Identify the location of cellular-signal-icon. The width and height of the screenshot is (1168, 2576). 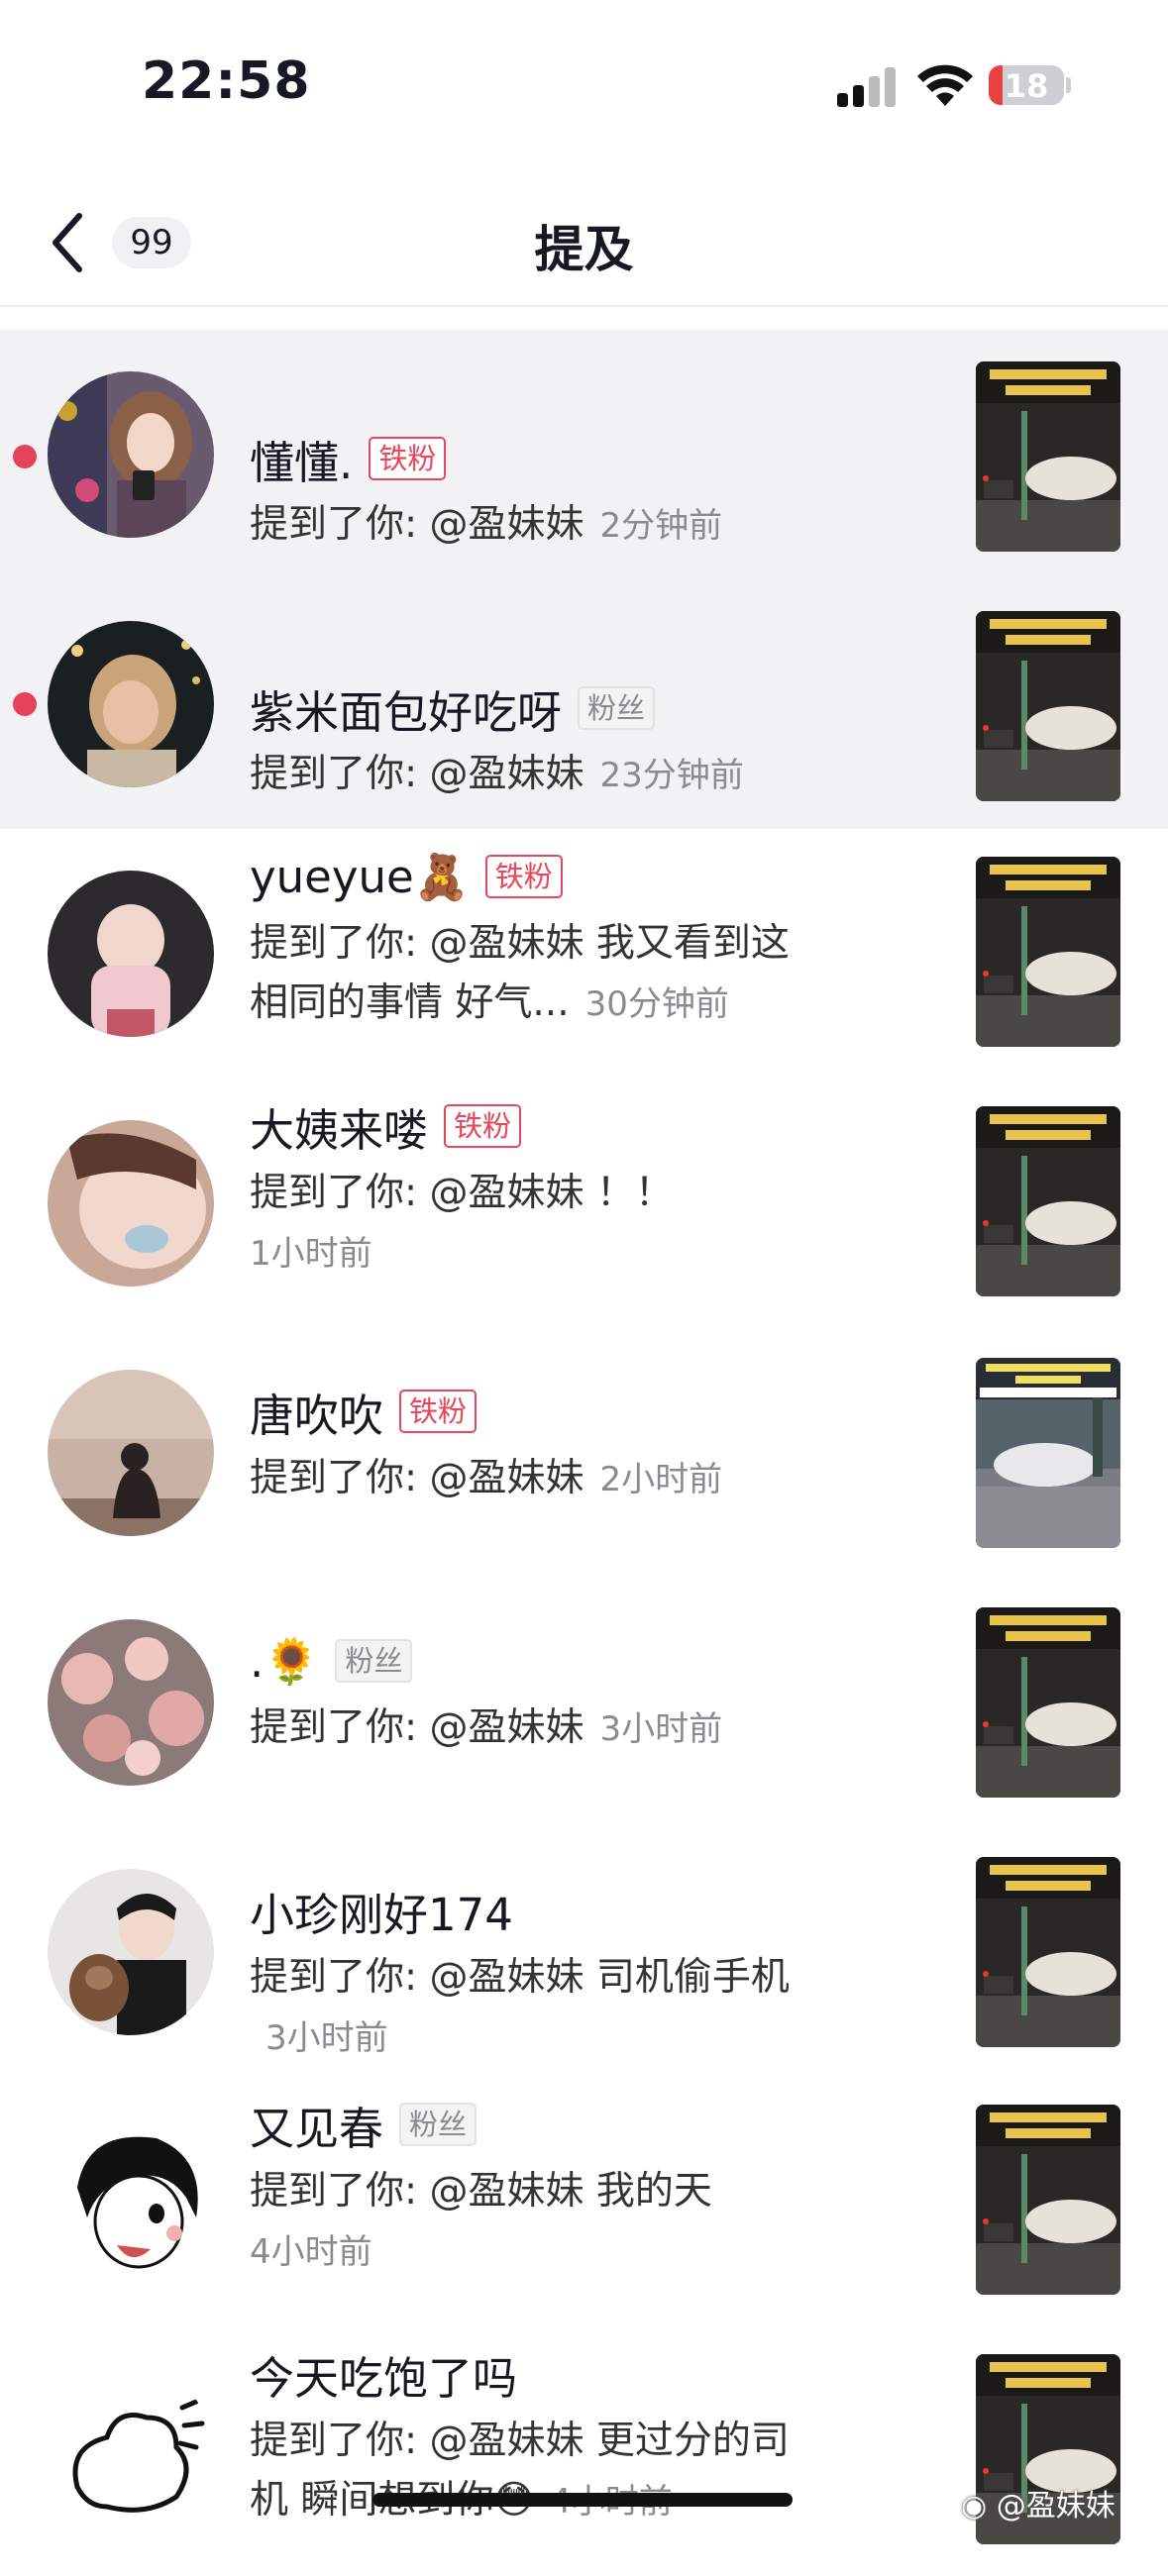
(868, 86).